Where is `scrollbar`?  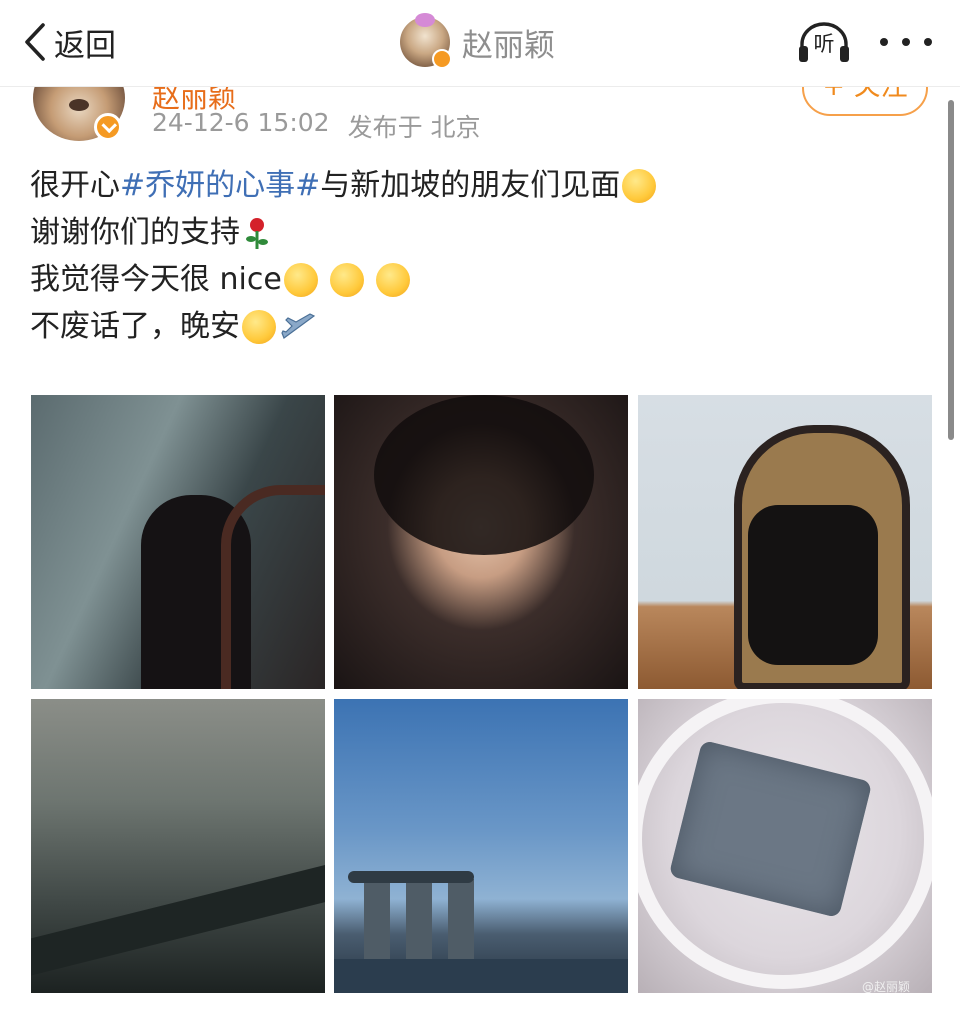 scrollbar is located at coordinates (951, 270).